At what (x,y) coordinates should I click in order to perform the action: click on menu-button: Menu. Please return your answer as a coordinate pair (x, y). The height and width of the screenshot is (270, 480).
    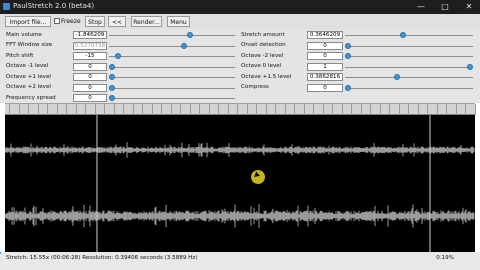
    Looking at the image, I should click on (178, 21).